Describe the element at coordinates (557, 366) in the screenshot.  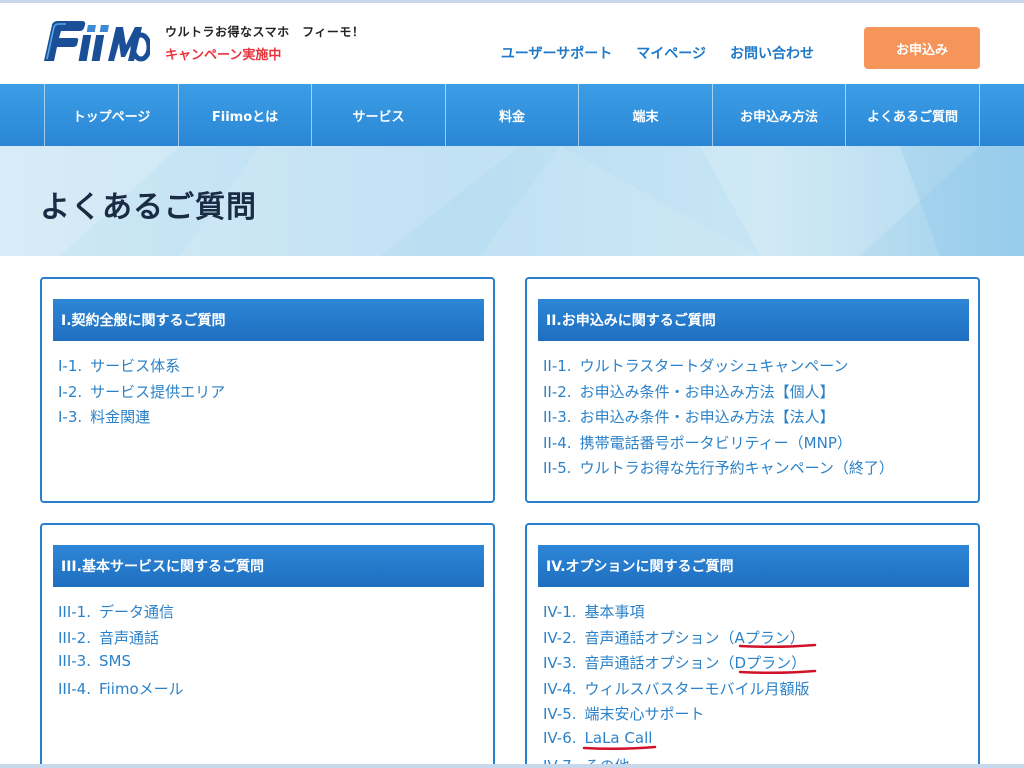
I see `faq-number: II-1.` at that location.